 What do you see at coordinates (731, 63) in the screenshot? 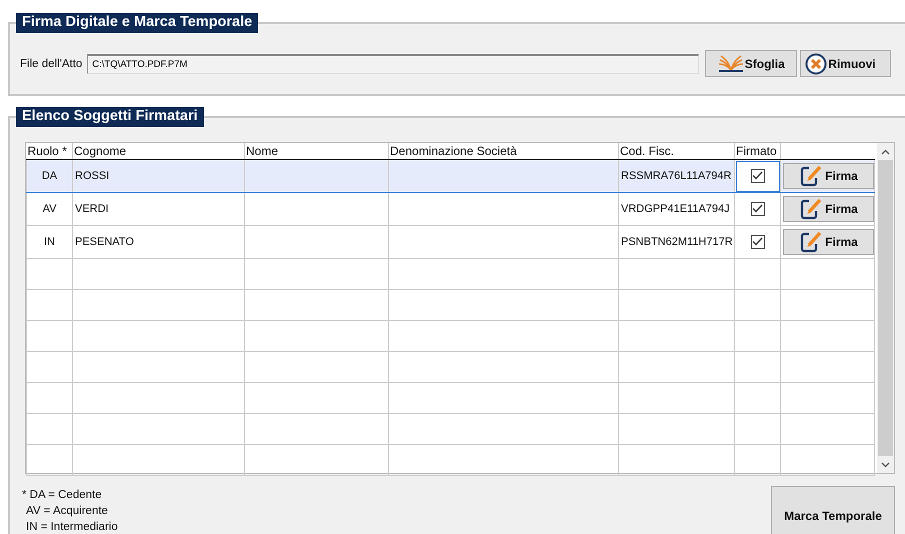
I see `book-icon` at bounding box center [731, 63].